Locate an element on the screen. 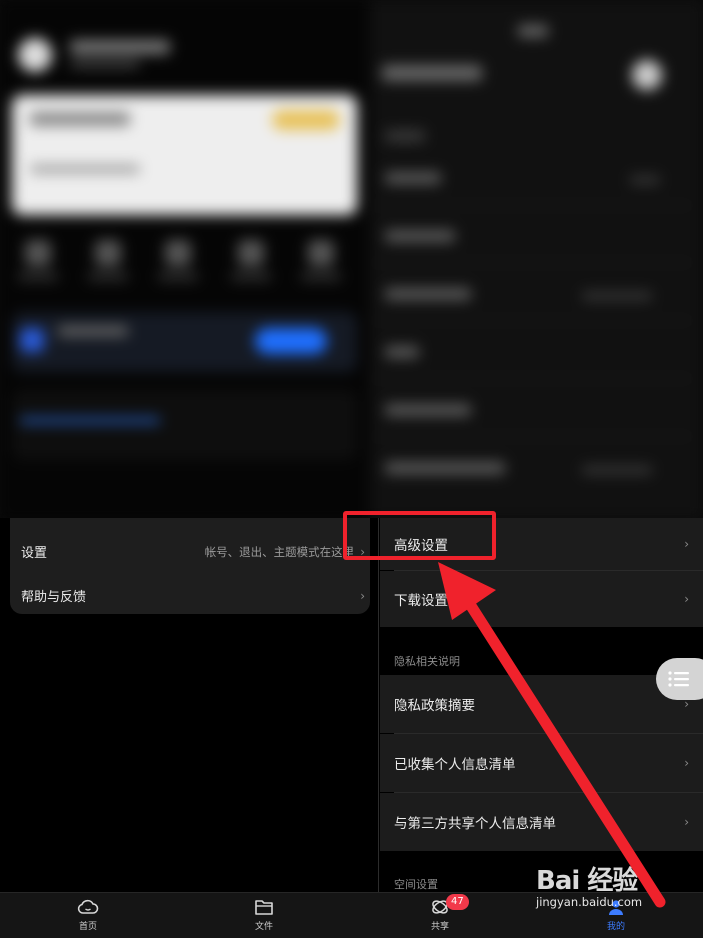 The image size is (703, 938). share-badge: 47 is located at coordinates (457, 902).